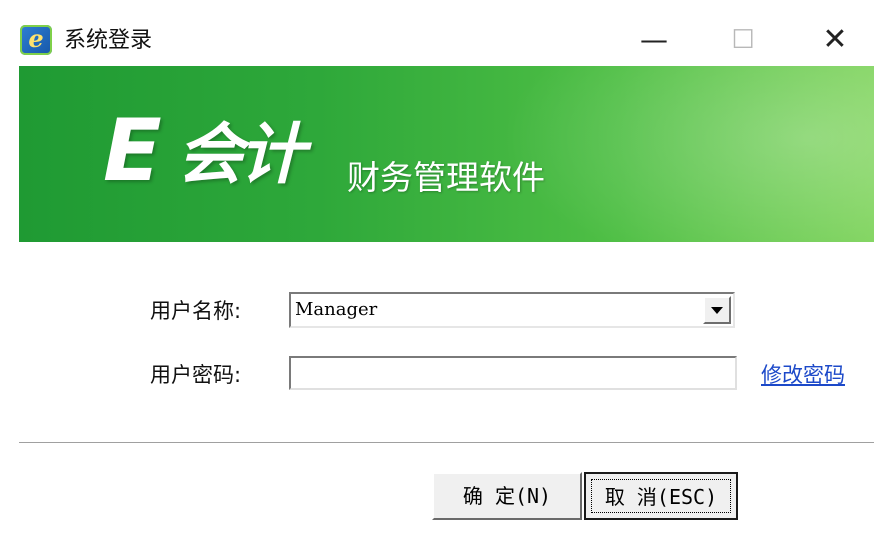  Describe the element at coordinates (446, 177) in the screenshot. I see `brand-subtitle: 财务管理软件` at that location.